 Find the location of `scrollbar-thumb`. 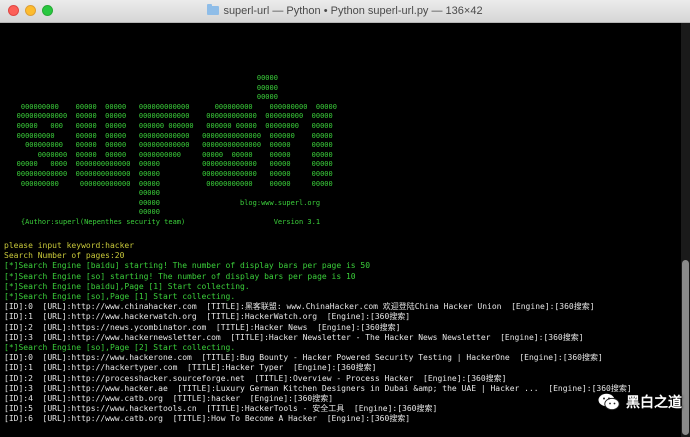

scrollbar-thumb is located at coordinates (685, 347).